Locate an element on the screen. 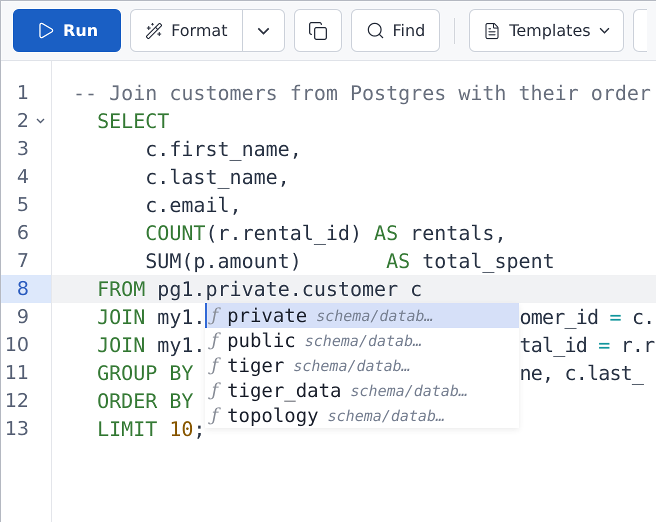  item-label: topology is located at coordinates (273, 415).